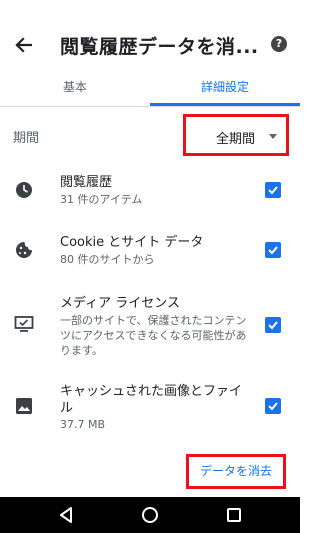 This screenshot has width=320, height=533. I want to click on tab-indicator, so click(225, 104).